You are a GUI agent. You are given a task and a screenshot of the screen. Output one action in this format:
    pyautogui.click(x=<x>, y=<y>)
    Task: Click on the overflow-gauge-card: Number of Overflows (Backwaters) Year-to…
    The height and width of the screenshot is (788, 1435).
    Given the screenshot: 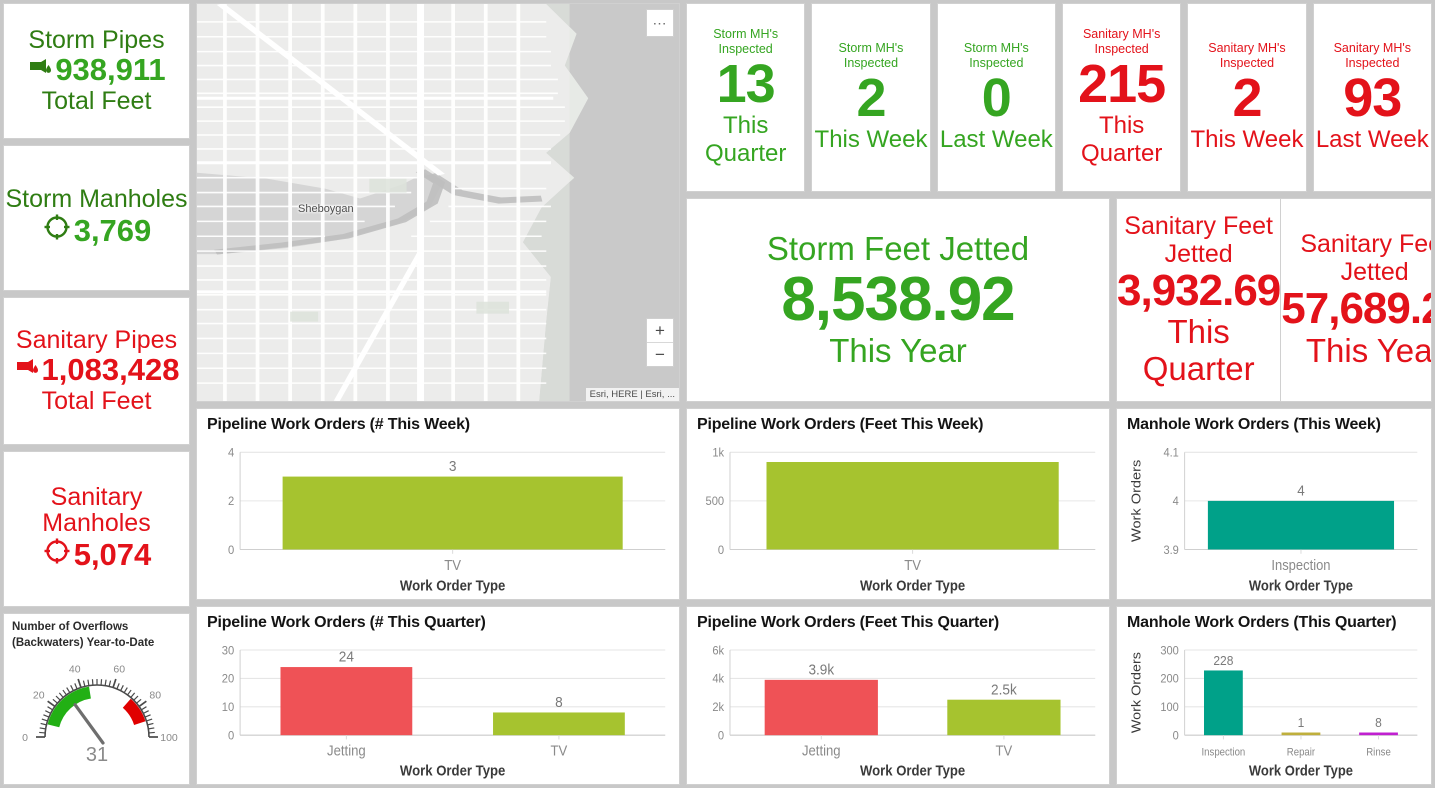 What is the action you would take?
    pyautogui.click(x=96, y=699)
    